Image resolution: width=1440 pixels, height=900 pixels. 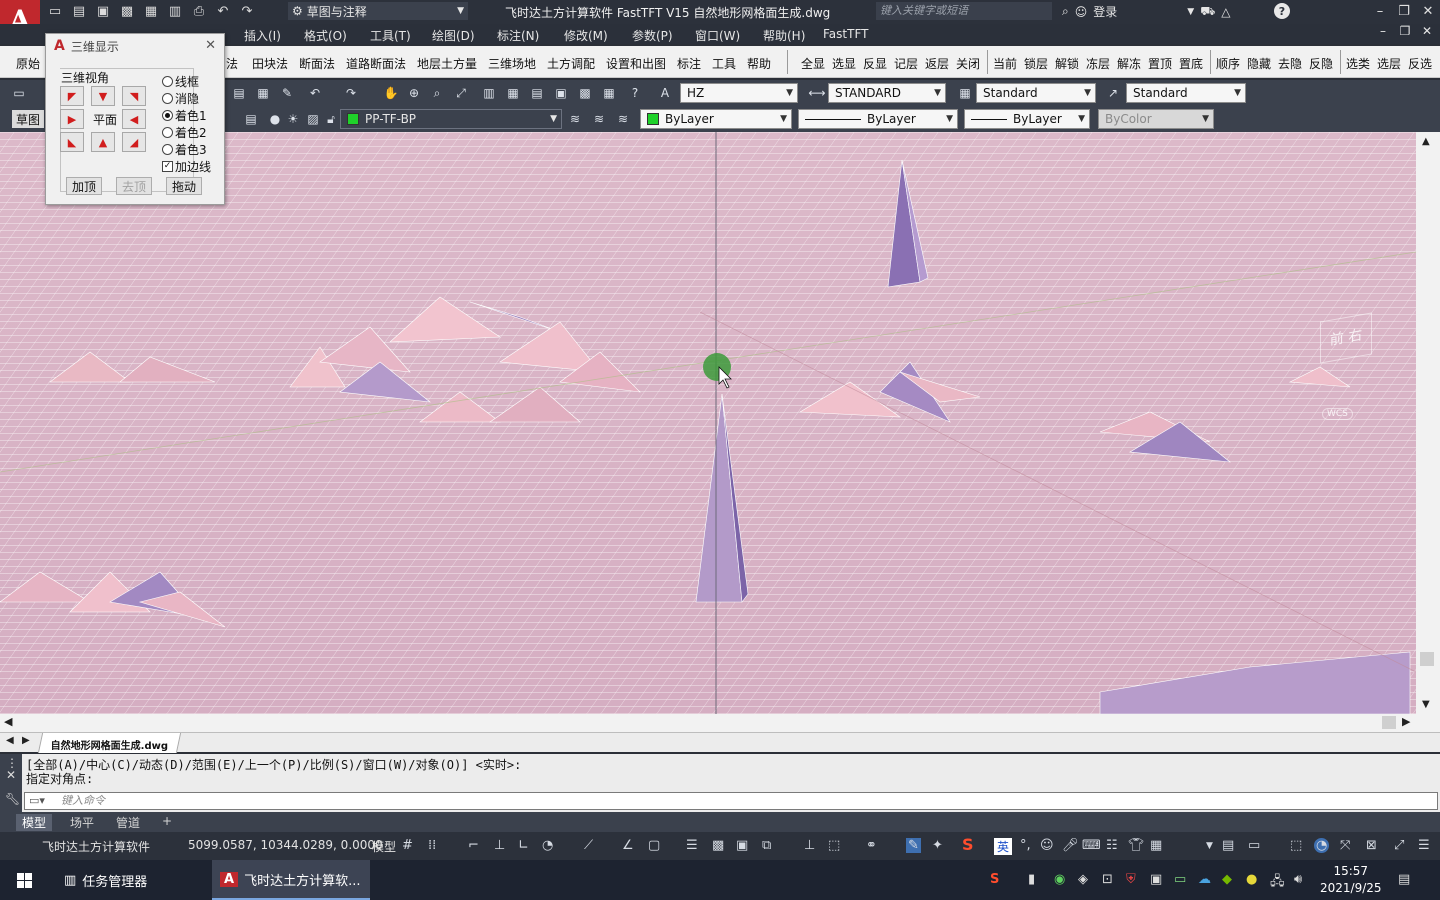 I want to click on security-icon: ⛨, so click(x=1131, y=879).